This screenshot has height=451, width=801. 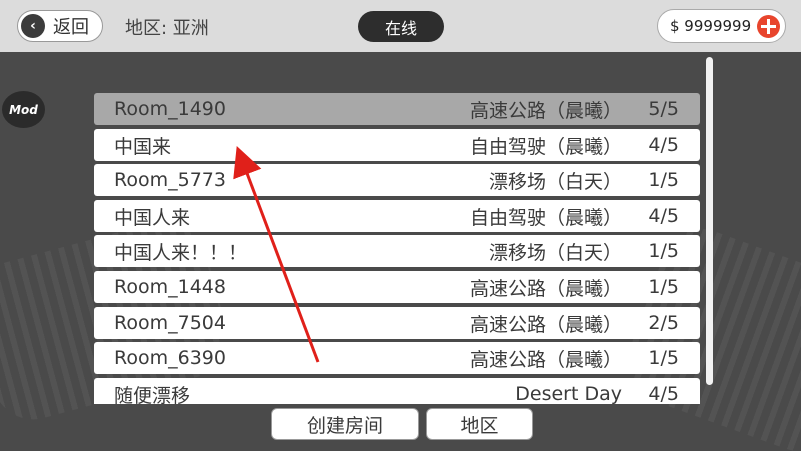 What do you see at coordinates (397, 216) in the screenshot?
I see `room-row: 中国人来 自由驾驶（晨曦） 4/5` at bounding box center [397, 216].